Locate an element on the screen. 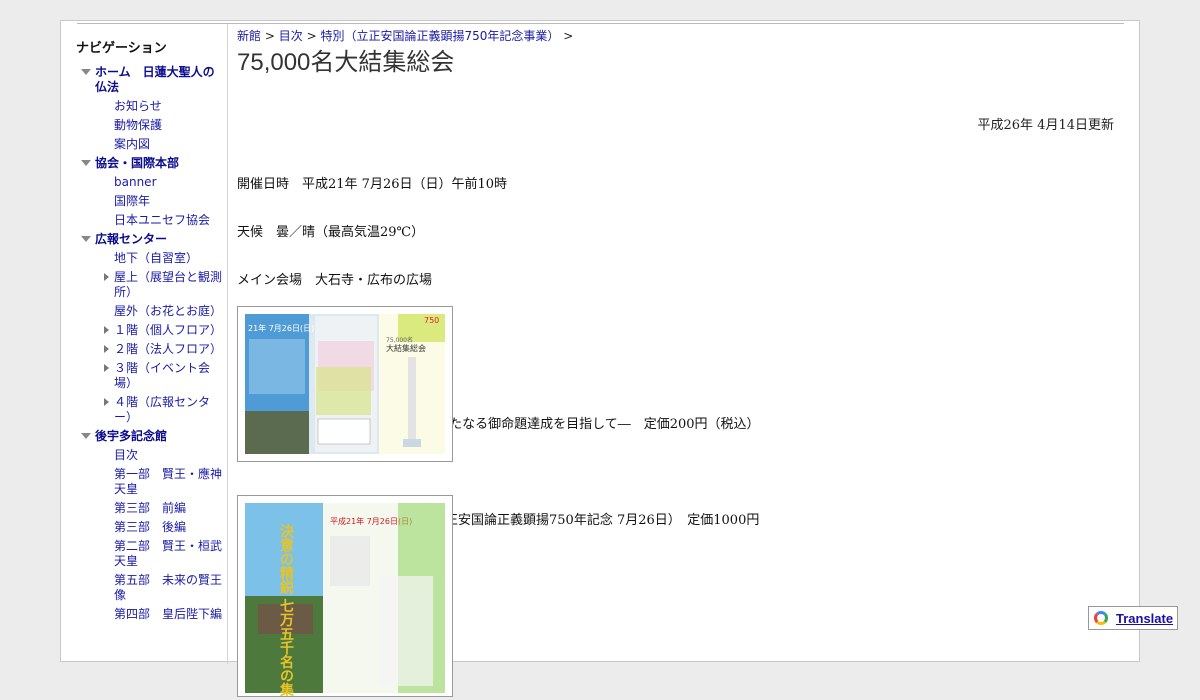 Image resolution: width=1200 pixels, height=700 pixels. sidebar-item-label: 第一部 賢王・應神天皇 is located at coordinates (168, 481).